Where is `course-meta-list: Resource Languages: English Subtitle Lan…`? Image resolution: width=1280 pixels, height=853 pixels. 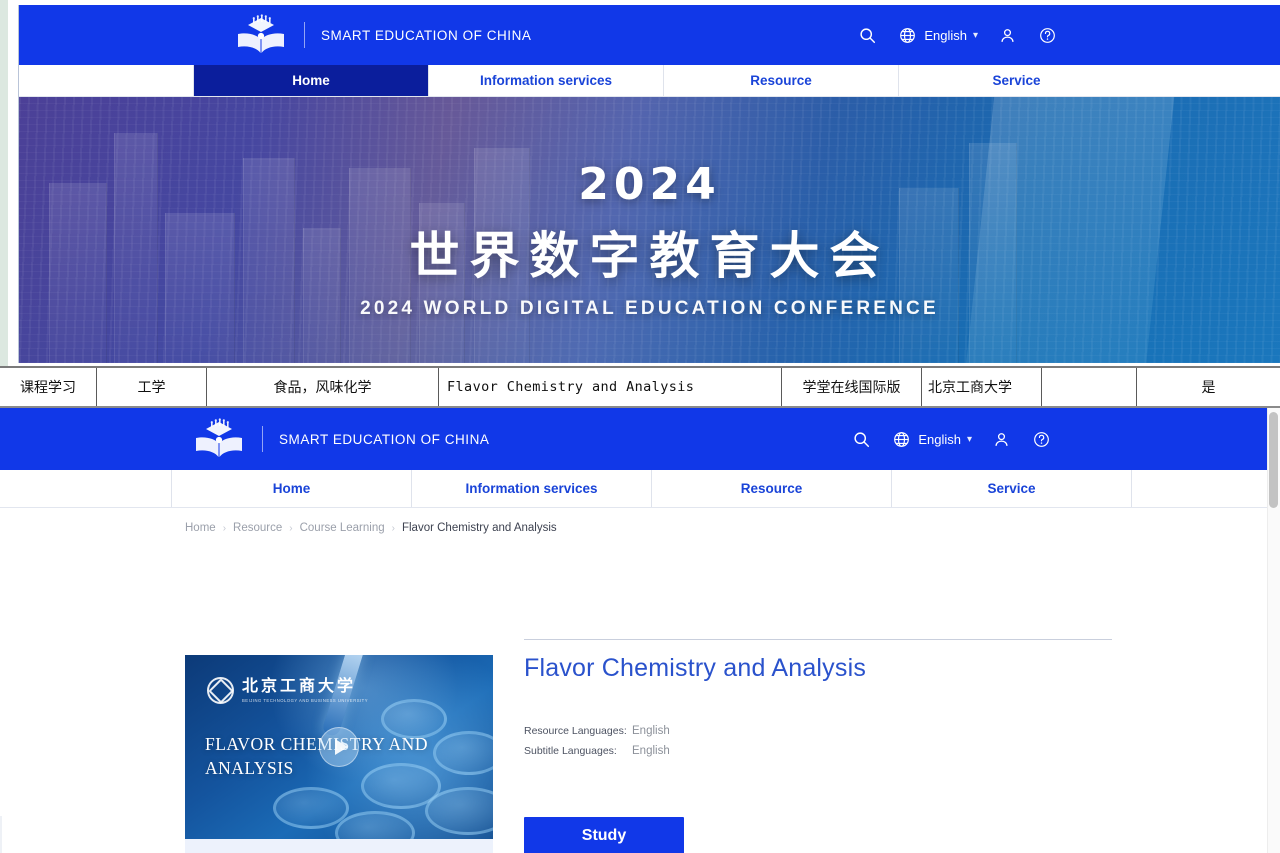
course-meta-list: Resource Languages: English Subtitle Lan… is located at coordinates (819, 741).